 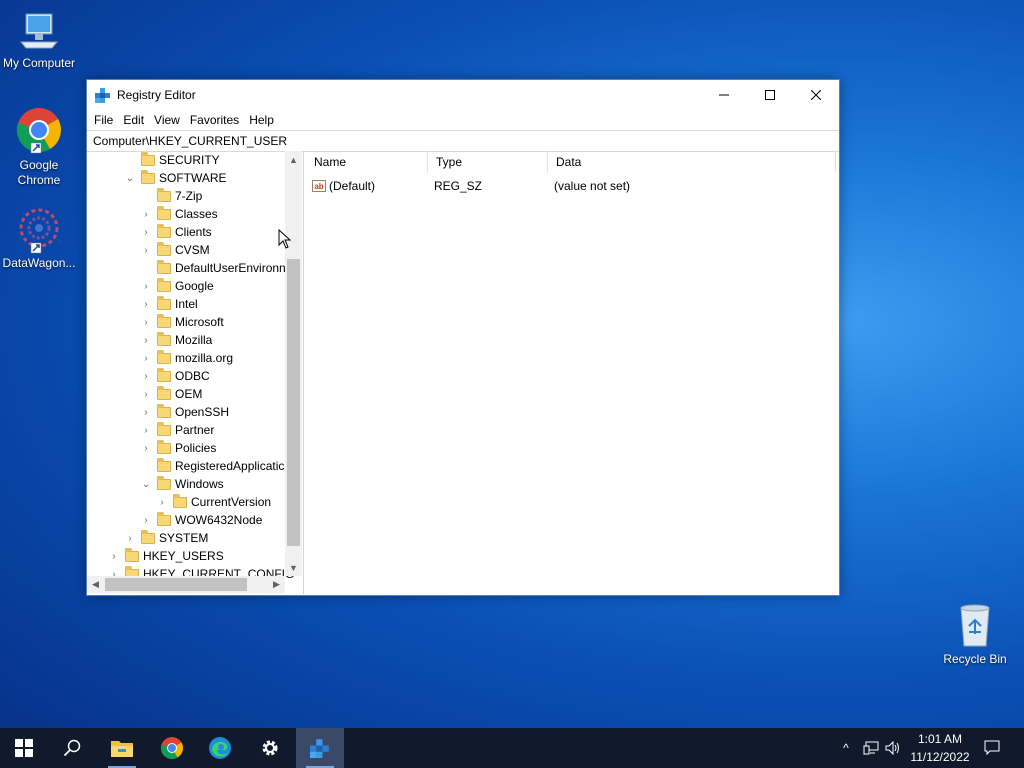 I want to click on taskbar-edge, so click(x=220, y=748).